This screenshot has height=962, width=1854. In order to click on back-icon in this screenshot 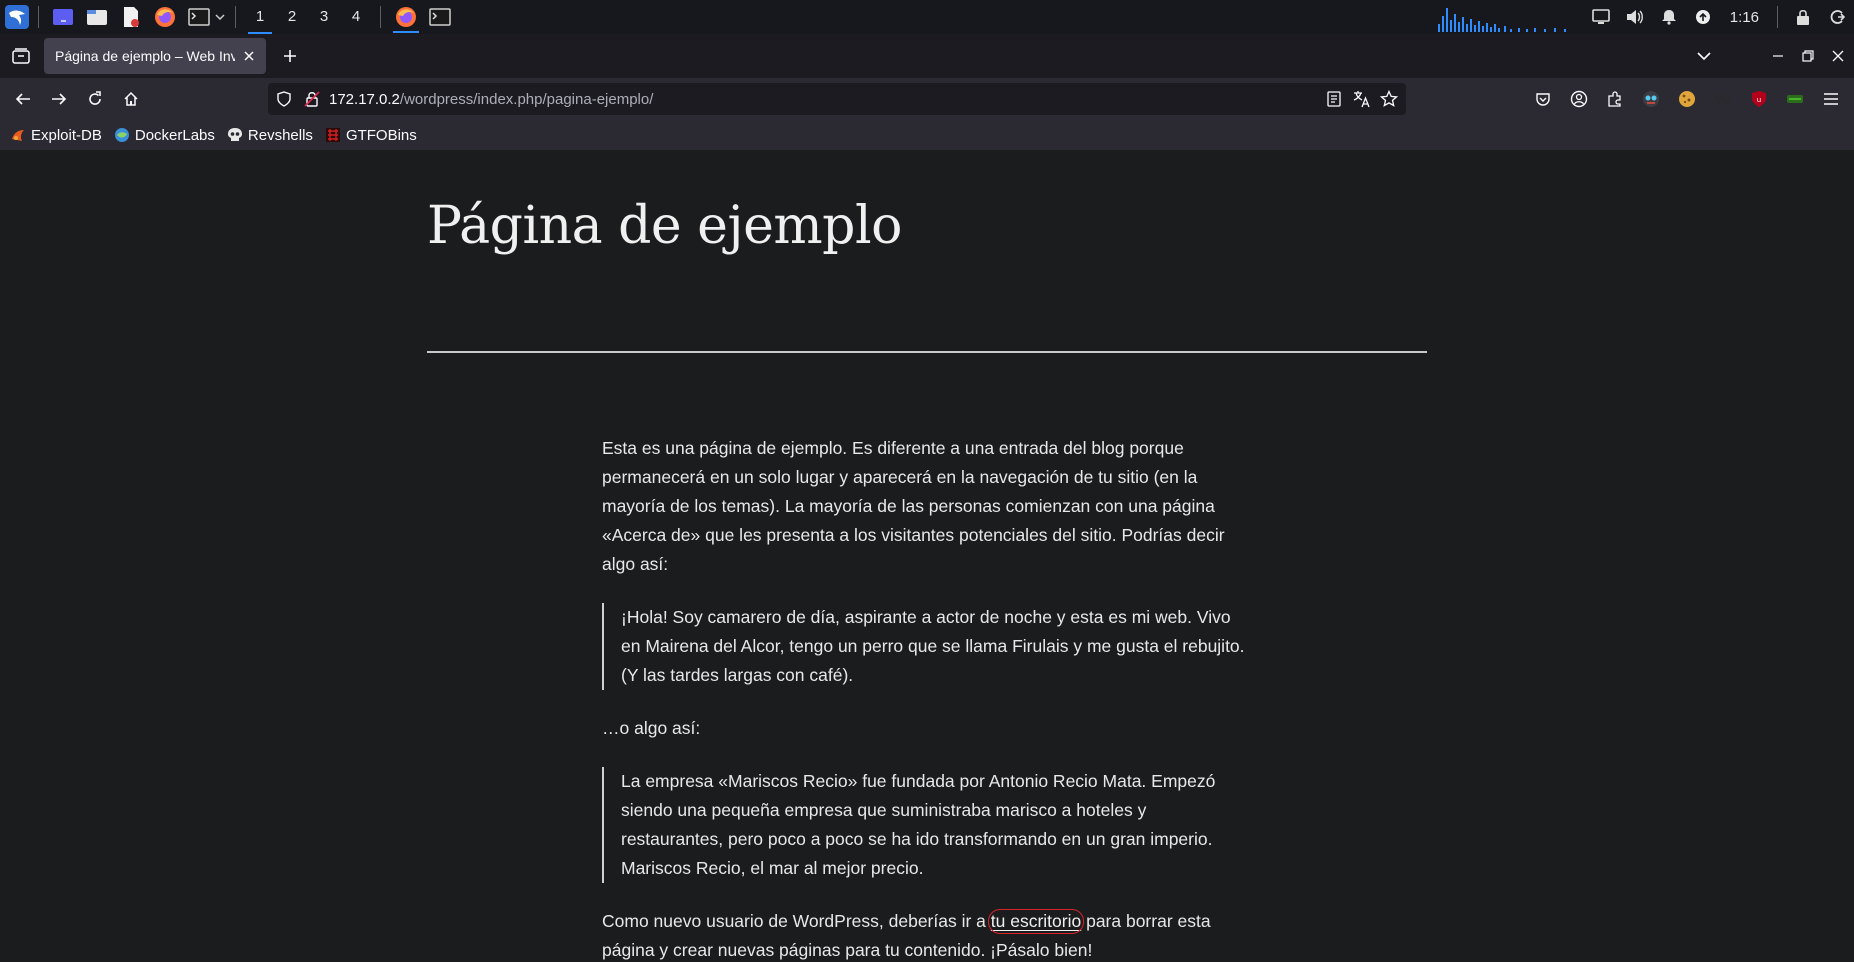, I will do `click(23, 99)`.